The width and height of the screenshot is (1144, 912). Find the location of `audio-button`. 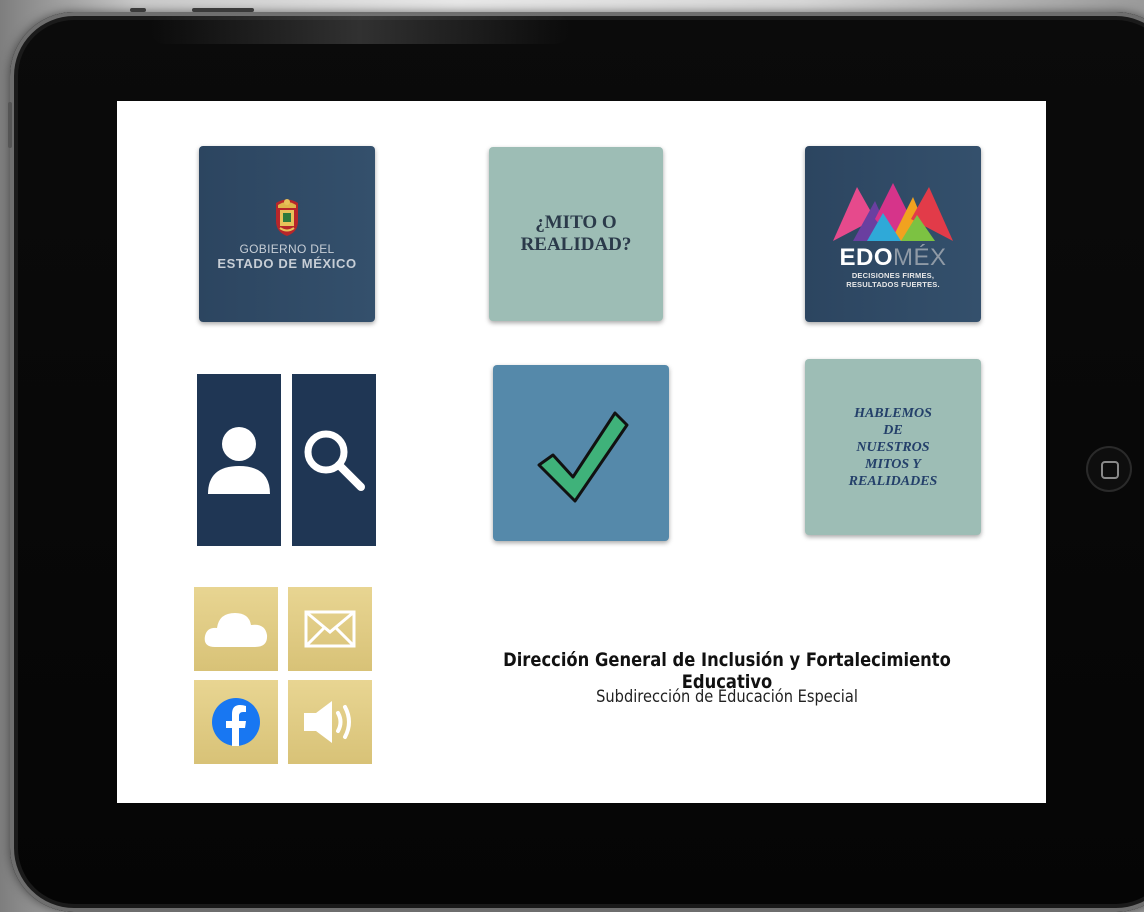

audio-button is located at coordinates (330, 722).